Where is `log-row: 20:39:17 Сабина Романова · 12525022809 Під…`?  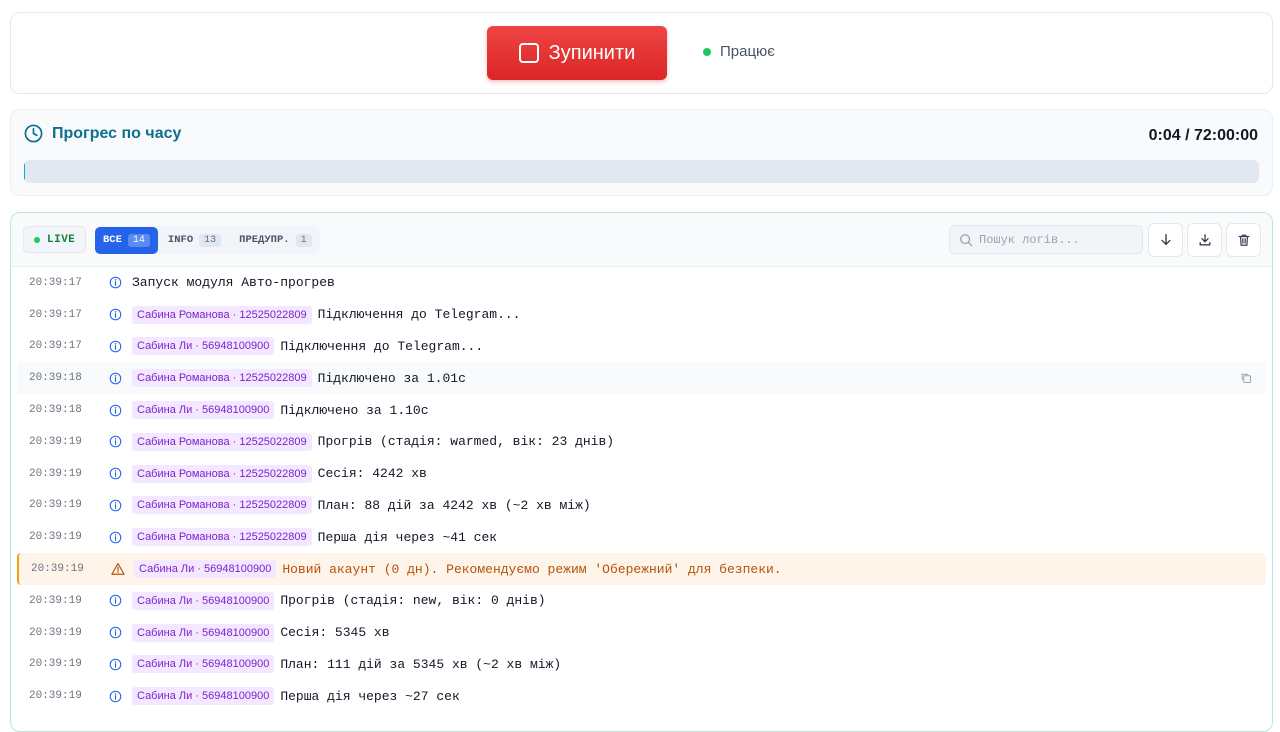 log-row: 20:39:17 Сабина Романова · 12525022809 Під… is located at coordinates (641, 315).